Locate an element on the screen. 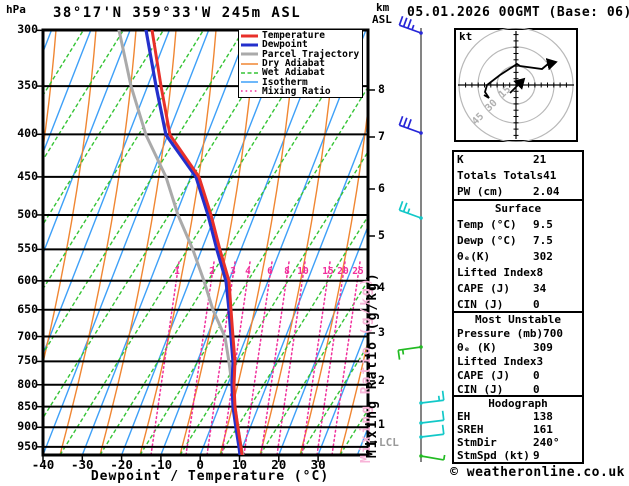 This screenshot has width=629, height=486. pressure-tick-label: 300 is located at coordinates (27, 29).